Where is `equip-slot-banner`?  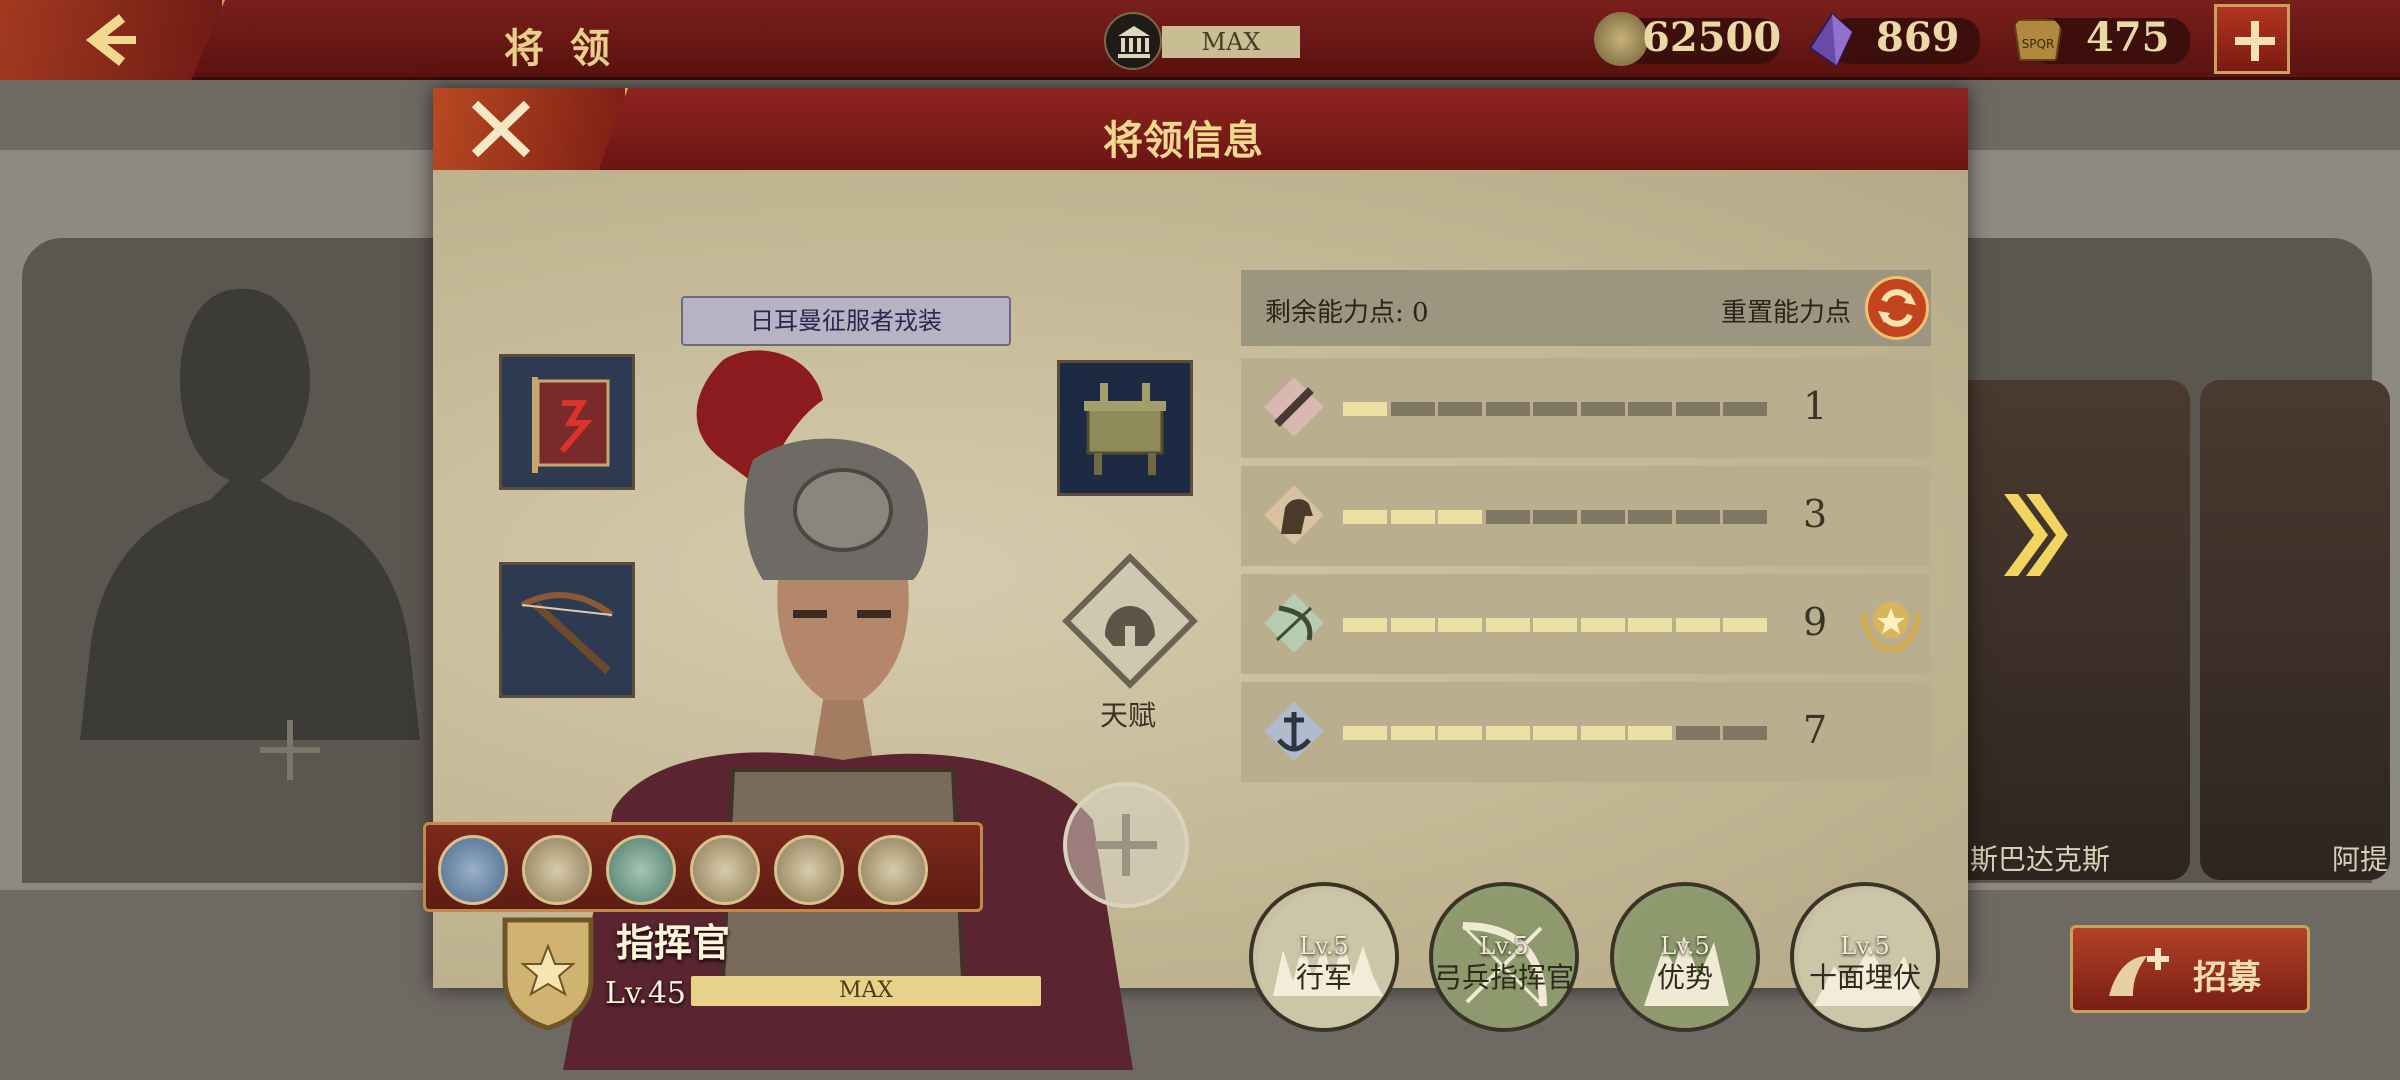
equip-slot-banner is located at coordinates (567, 422).